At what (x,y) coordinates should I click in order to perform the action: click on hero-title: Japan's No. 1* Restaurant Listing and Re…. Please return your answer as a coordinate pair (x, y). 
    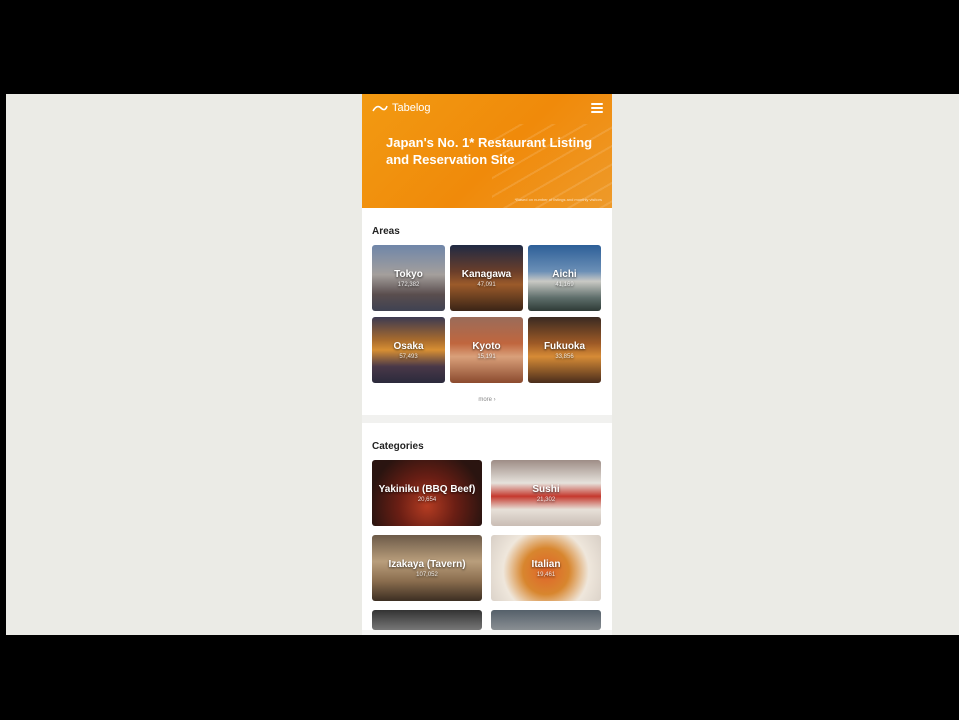
    Looking at the image, I should click on (489, 151).